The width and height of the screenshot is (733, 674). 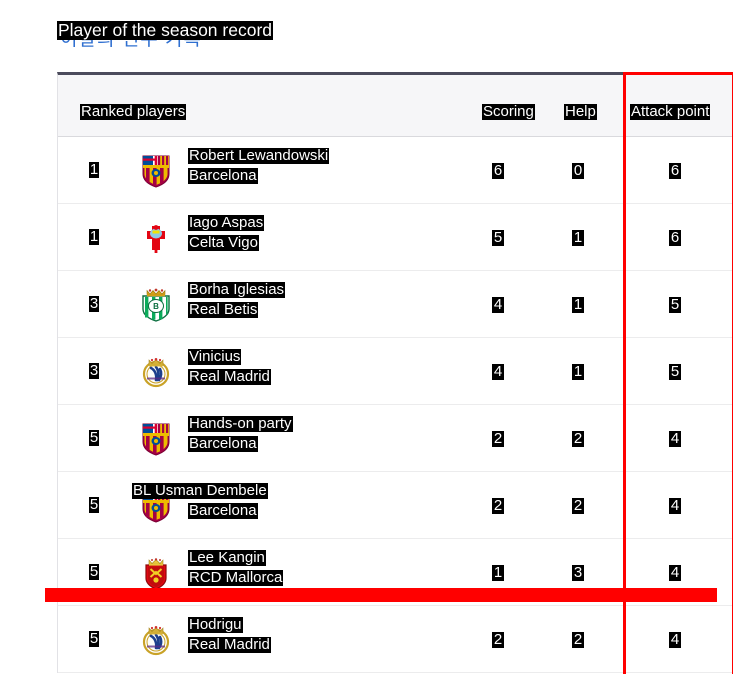 I want to click on player-name: Lee Kangin, so click(x=323, y=558).